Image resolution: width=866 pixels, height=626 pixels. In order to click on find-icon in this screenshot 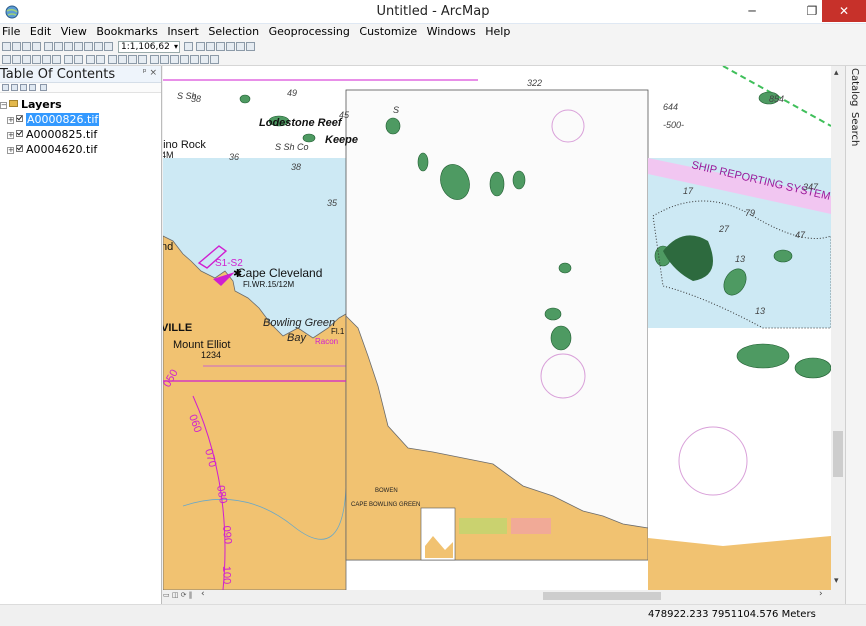, I will do `click(164, 59)`.